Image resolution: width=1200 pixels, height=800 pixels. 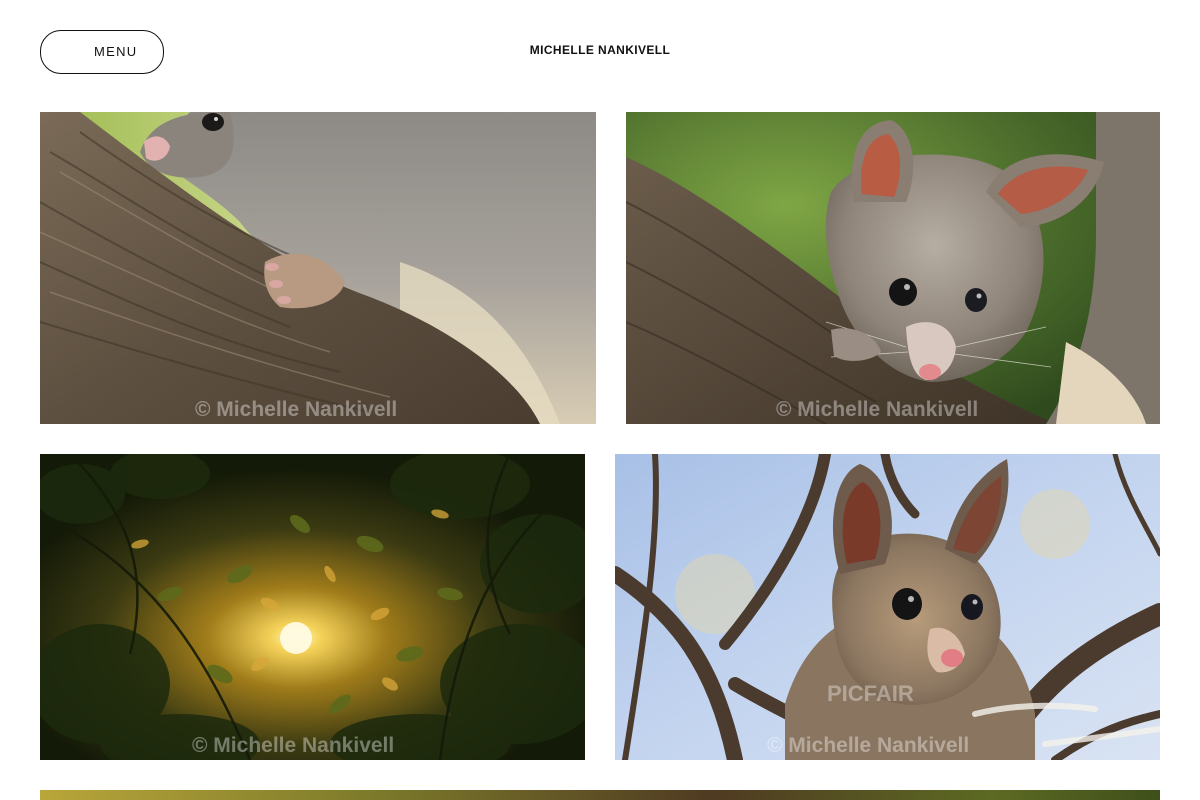 I want to click on photo-brand-watermark: PICFAIR, so click(x=870, y=693).